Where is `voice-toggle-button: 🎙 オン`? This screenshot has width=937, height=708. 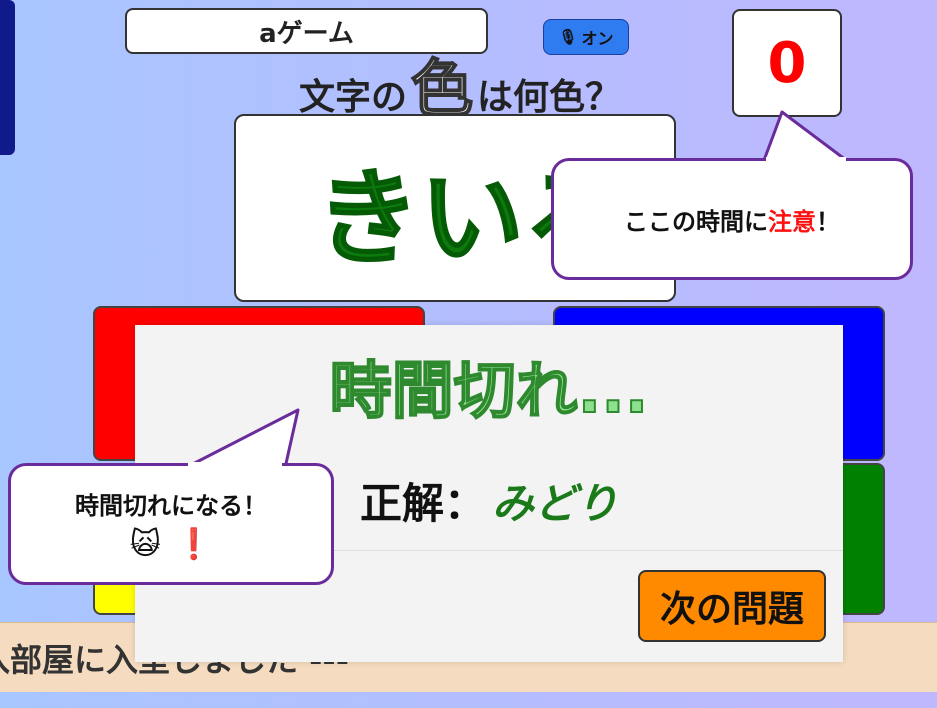 voice-toggle-button: 🎙 オン is located at coordinates (586, 37).